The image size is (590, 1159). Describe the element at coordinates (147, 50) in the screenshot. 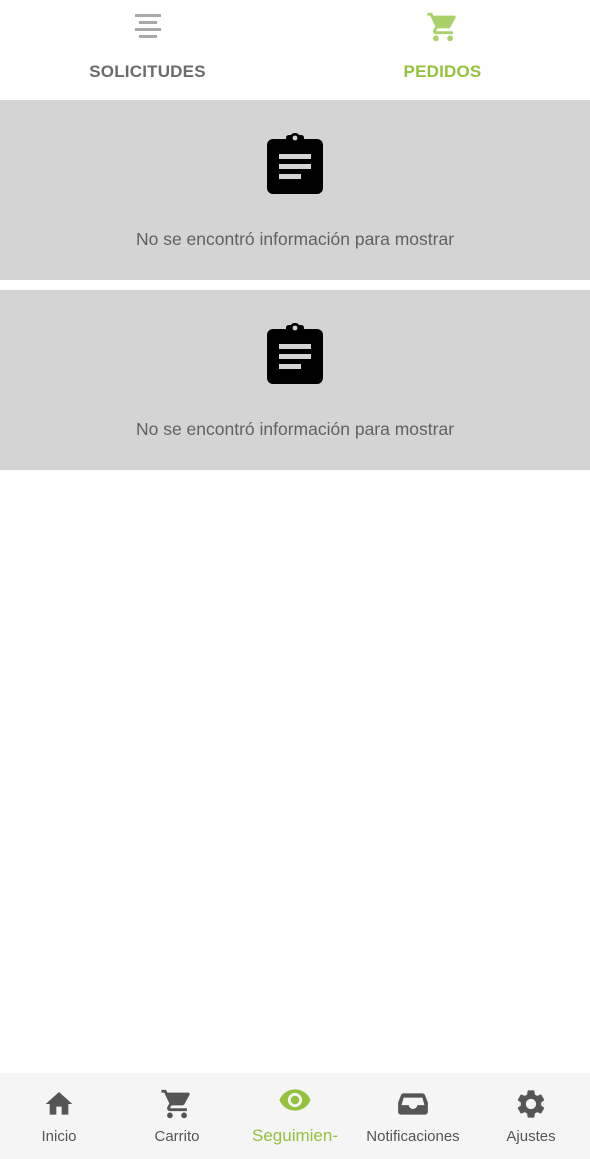

I see `tab-solicitudes: SOLICITUDES` at that location.